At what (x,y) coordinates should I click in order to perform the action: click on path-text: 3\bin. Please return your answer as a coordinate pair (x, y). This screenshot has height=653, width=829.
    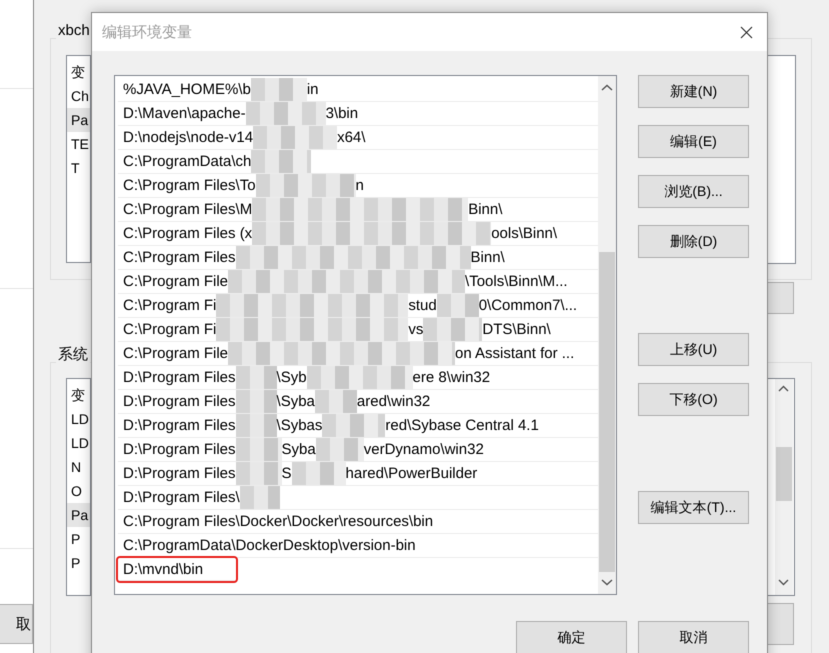
    Looking at the image, I should click on (342, 114).